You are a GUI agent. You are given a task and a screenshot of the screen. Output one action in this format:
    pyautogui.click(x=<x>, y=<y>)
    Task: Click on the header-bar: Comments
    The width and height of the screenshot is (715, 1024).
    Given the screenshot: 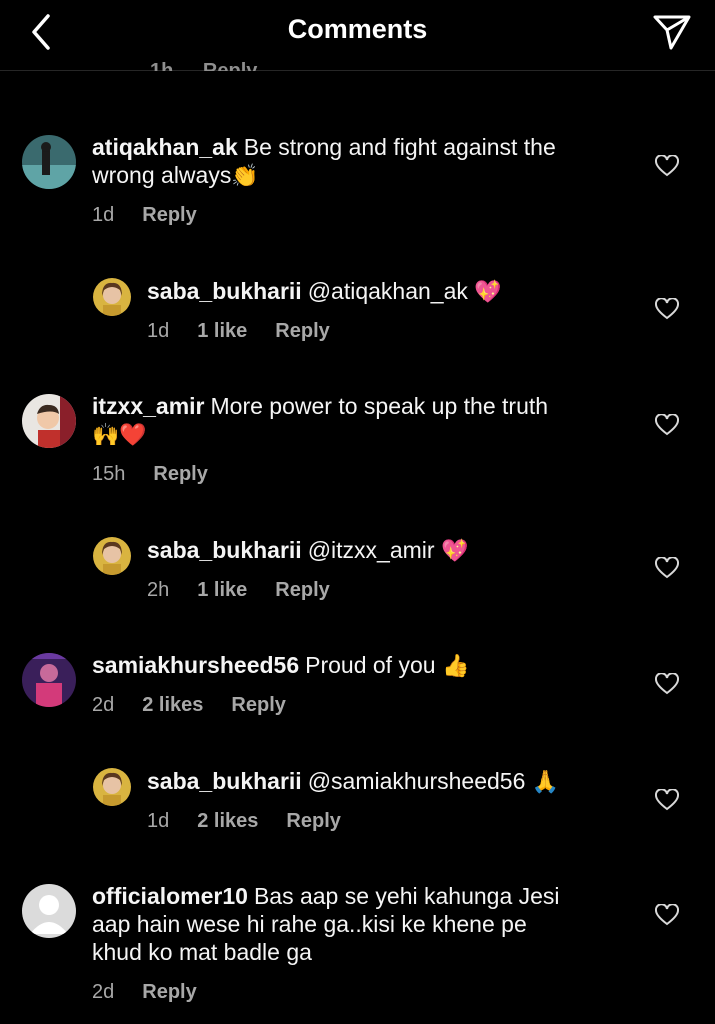 What is the action you would take?
    pyautogui.click(x=357, y=35)
    